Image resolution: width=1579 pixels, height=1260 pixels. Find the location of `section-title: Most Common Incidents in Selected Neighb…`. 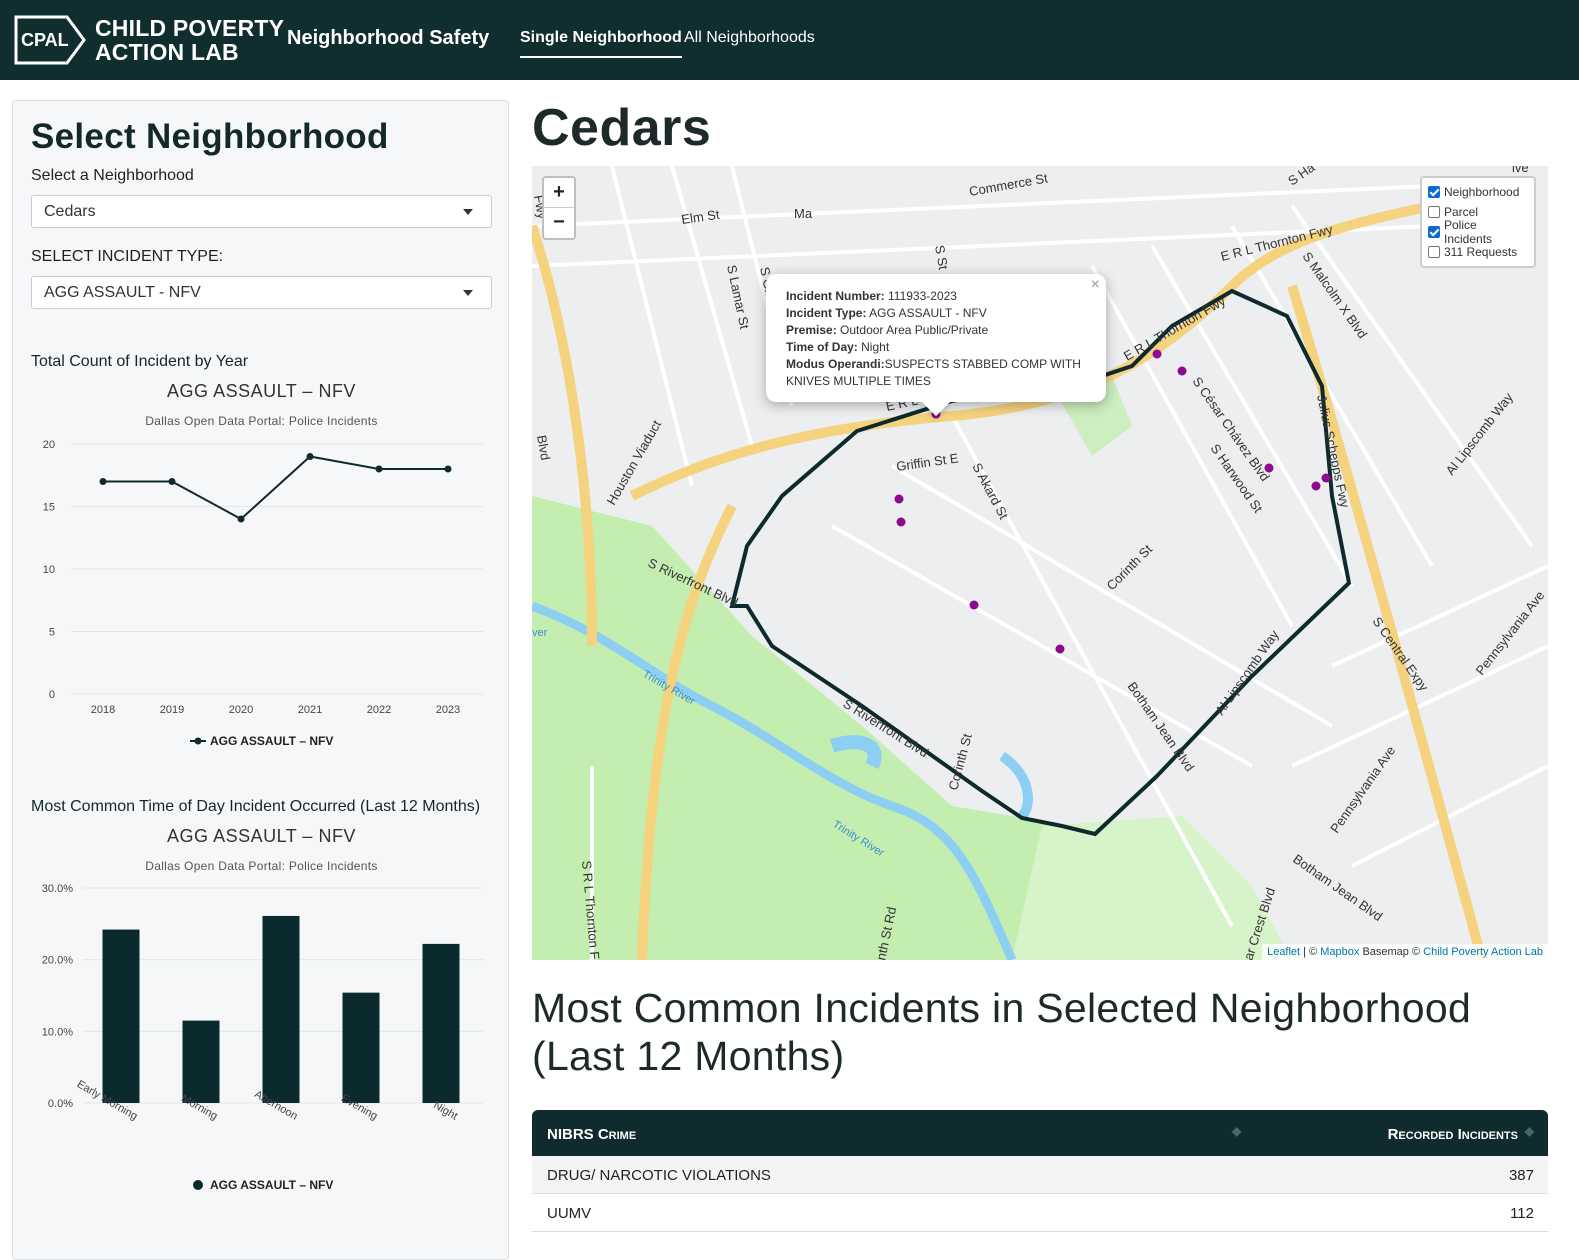

section-title: Most Common Incidents in Selected Neighb… is located at coordinates (1002, 1032).